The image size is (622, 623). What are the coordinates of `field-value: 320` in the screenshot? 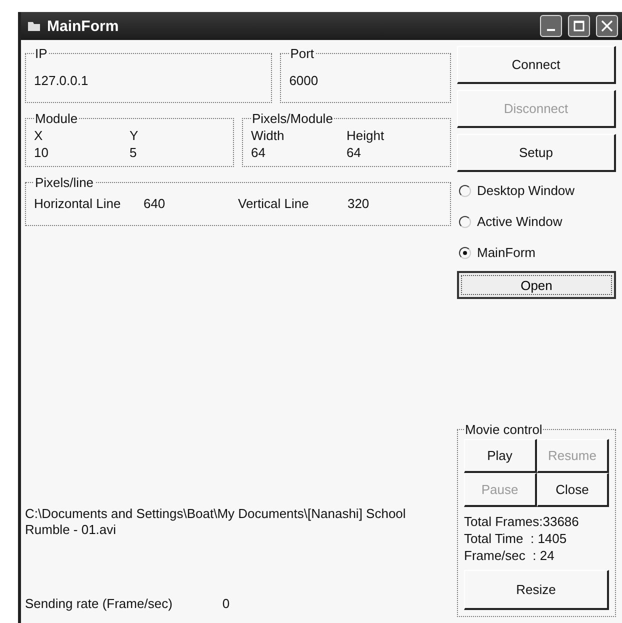 It's located at (358, 203).